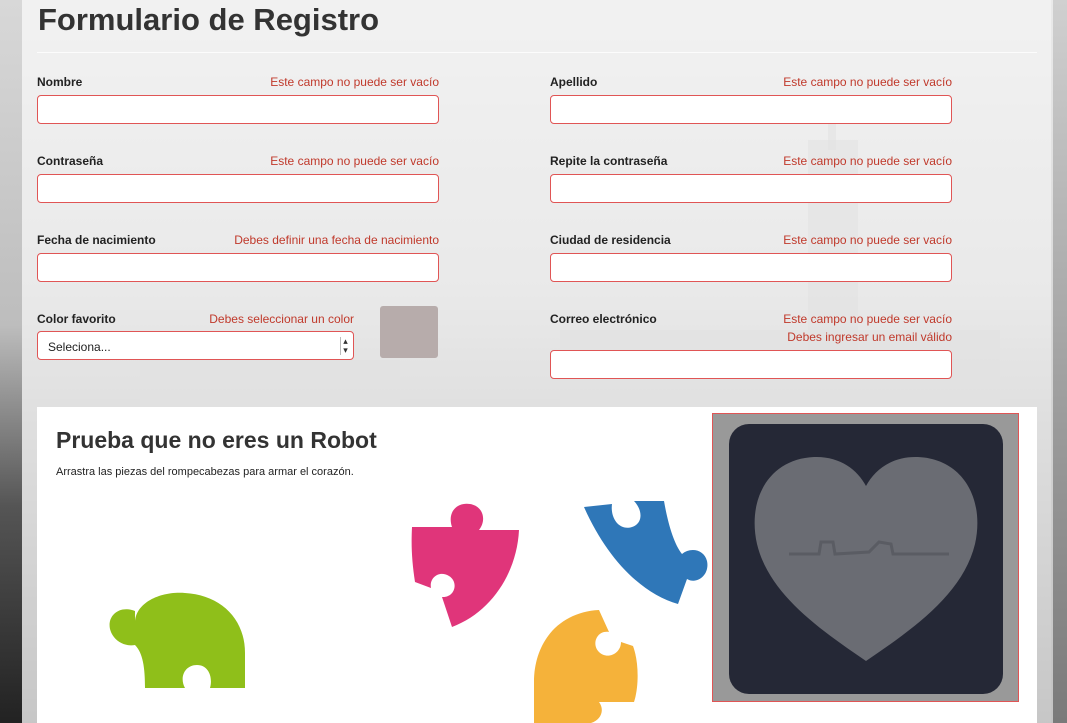 This screenshot has width=1067, height=723. Describe the element at coordinates (867, 82) in the screenshot. I see `apellido-error: Este campo no puede ser vacío` at that location.